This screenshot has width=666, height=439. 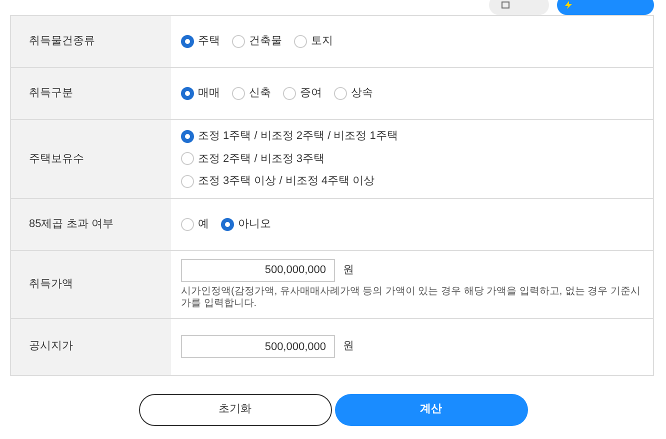 What do you see at coordinates (91, 346) in the screenshot?
I see `row-label: 공시지가` at bounding box center [91, 346].